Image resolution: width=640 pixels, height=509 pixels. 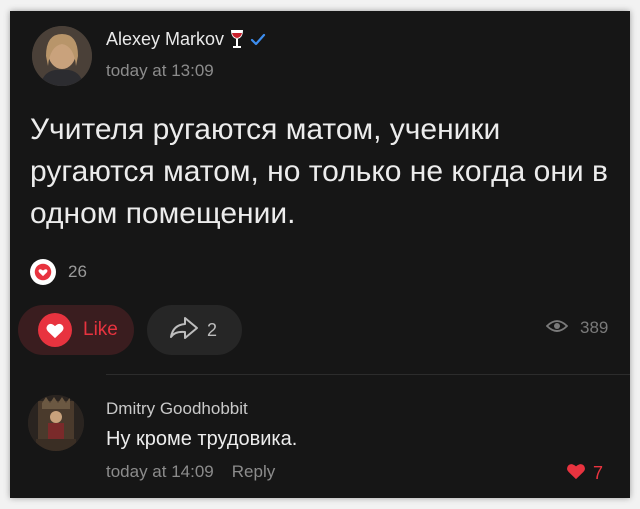 I want to click on eye-icon, so click(x=557, y=328).